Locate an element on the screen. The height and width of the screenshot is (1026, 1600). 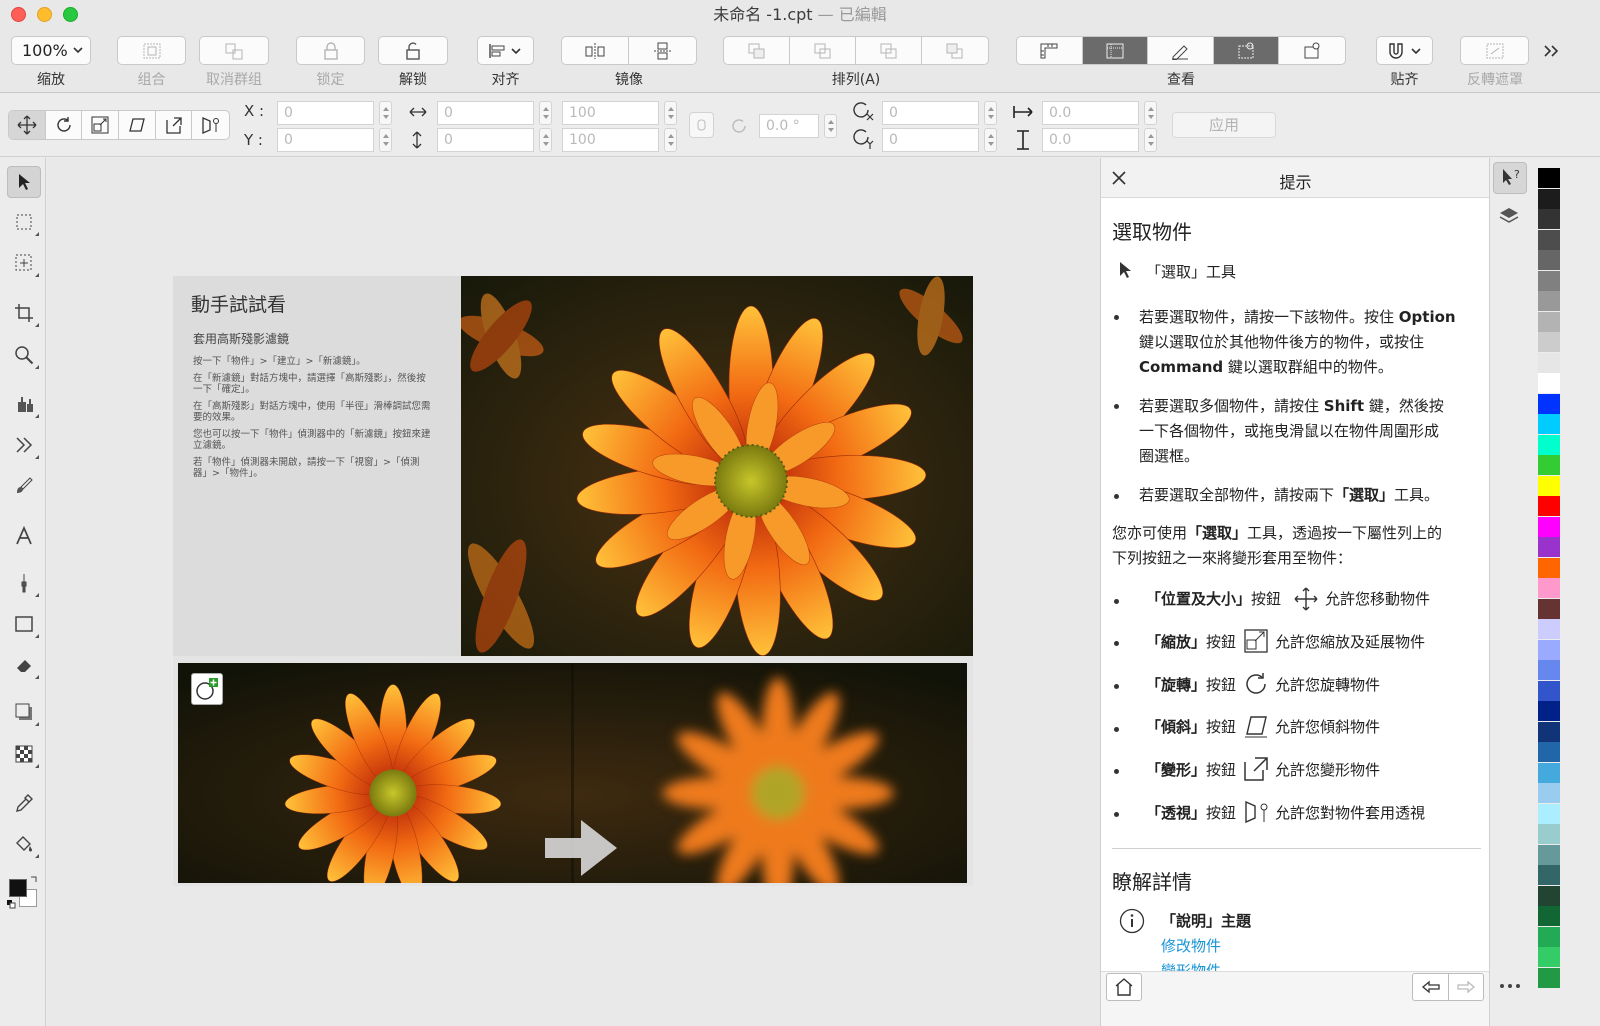
center-x-field: 0 is located at coordinates (930, 113).